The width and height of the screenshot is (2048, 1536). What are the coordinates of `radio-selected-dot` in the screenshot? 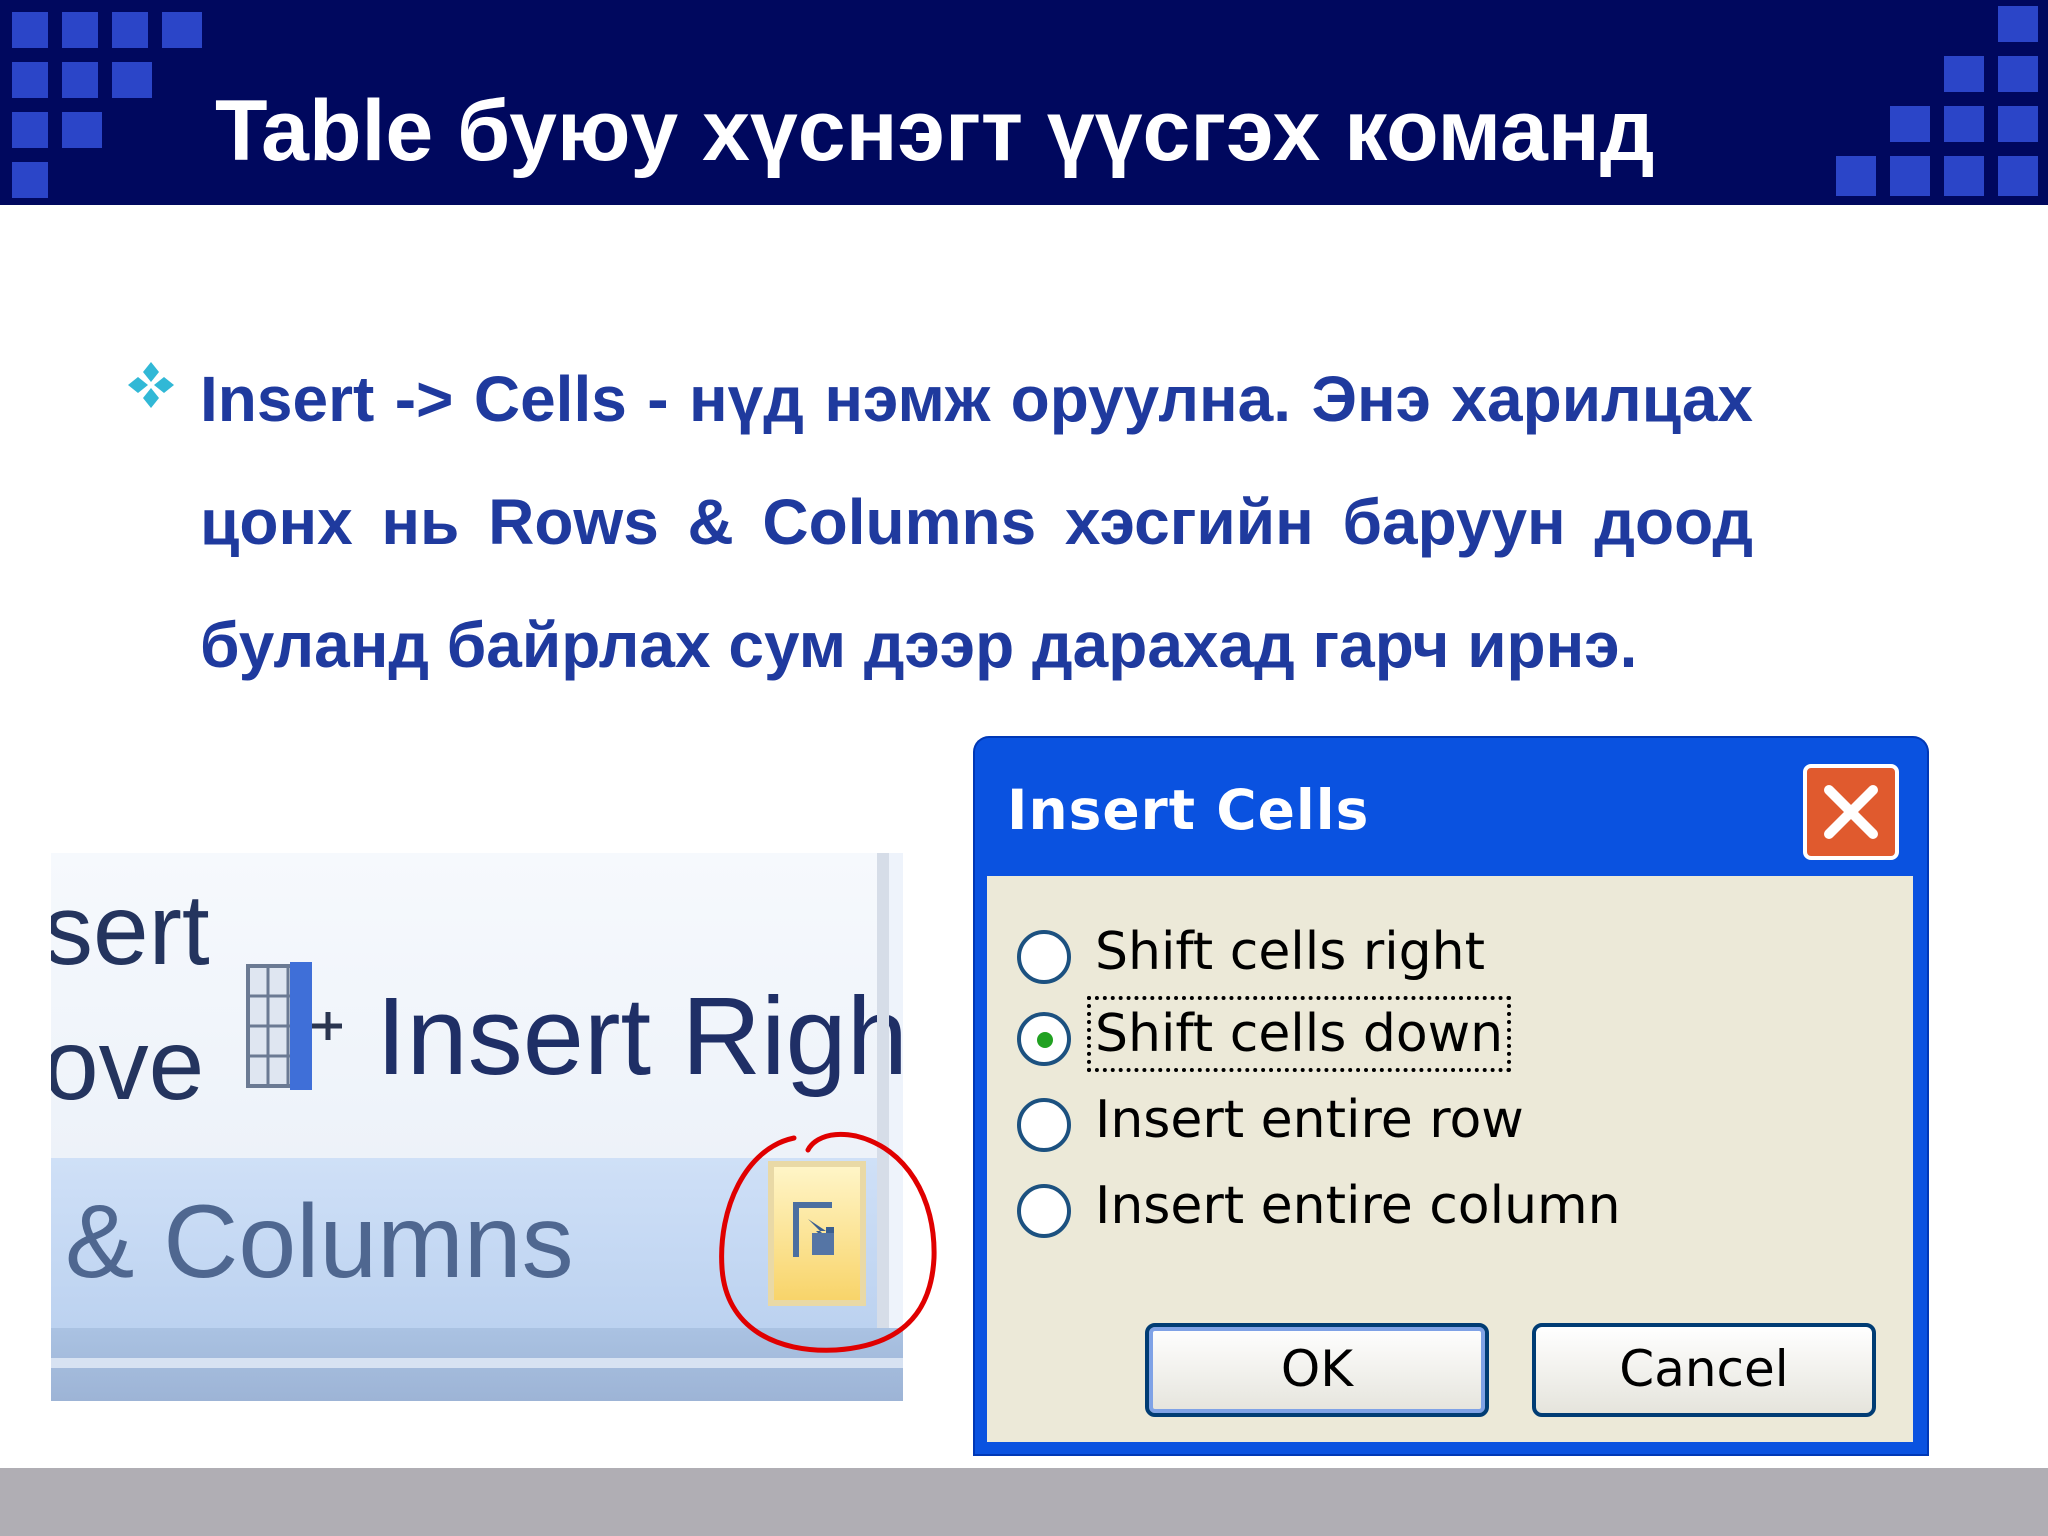 It's located at (1045, 1040).